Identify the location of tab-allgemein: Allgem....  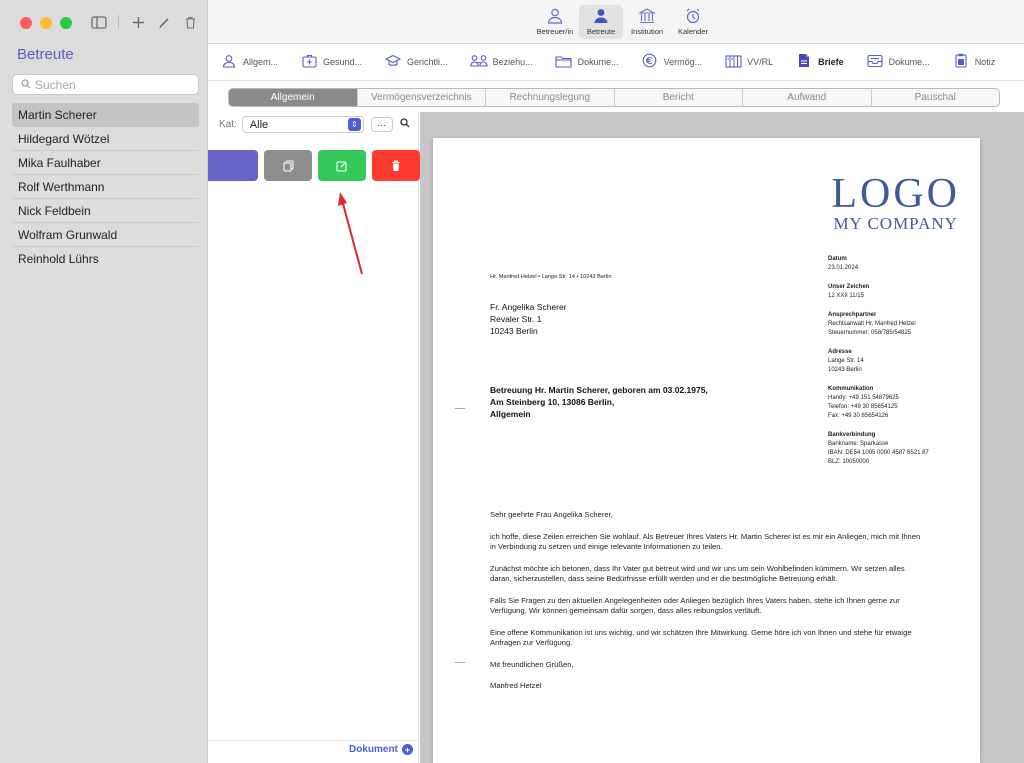
(249, 62).